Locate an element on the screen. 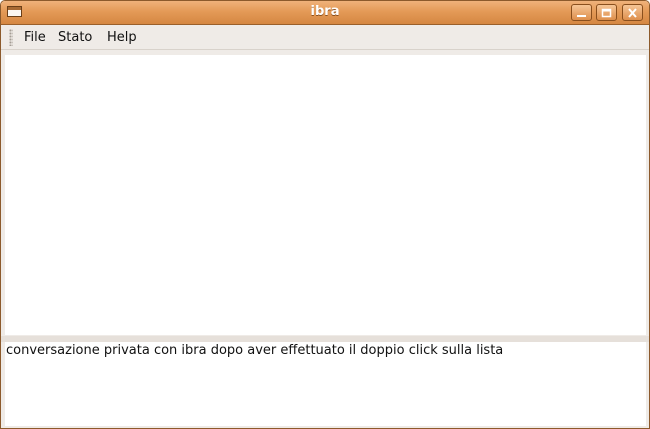 The height and width of the screenshot is (429, 650). close-icon is located at coordinates (632, 13).